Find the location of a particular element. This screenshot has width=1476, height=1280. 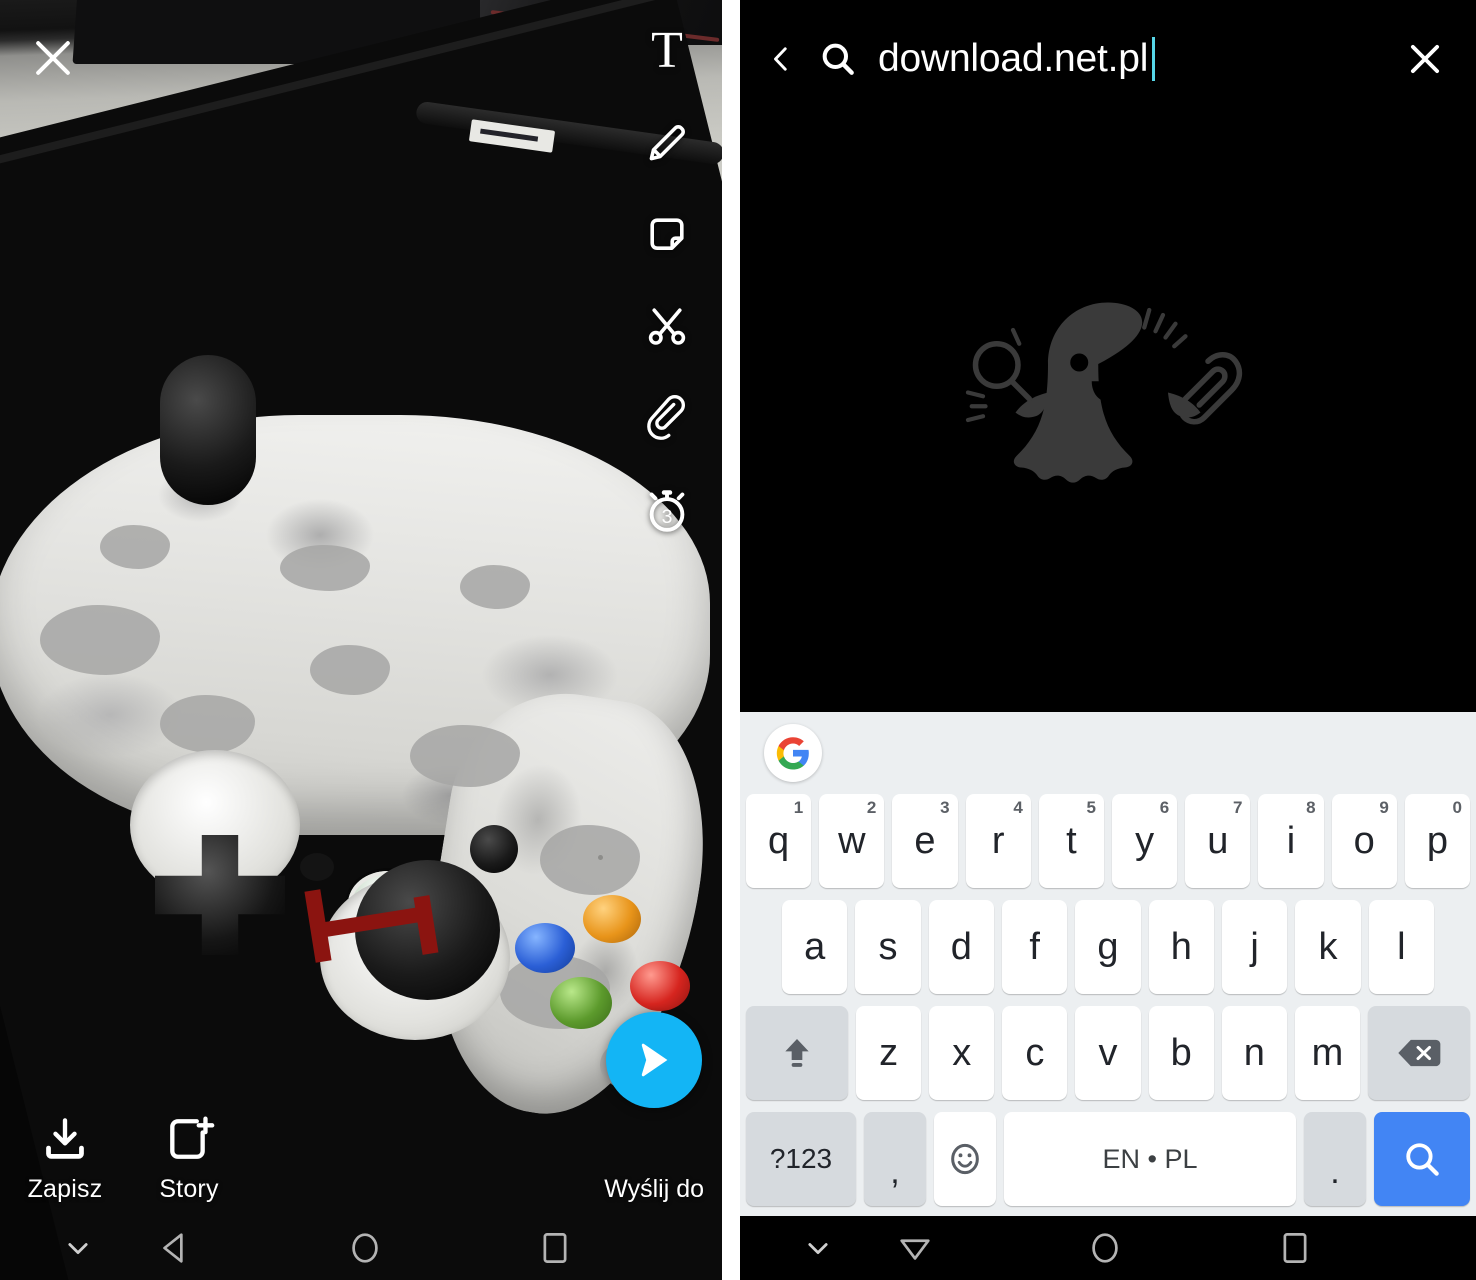

clear-search-button is located at coordinates (1425, 59).